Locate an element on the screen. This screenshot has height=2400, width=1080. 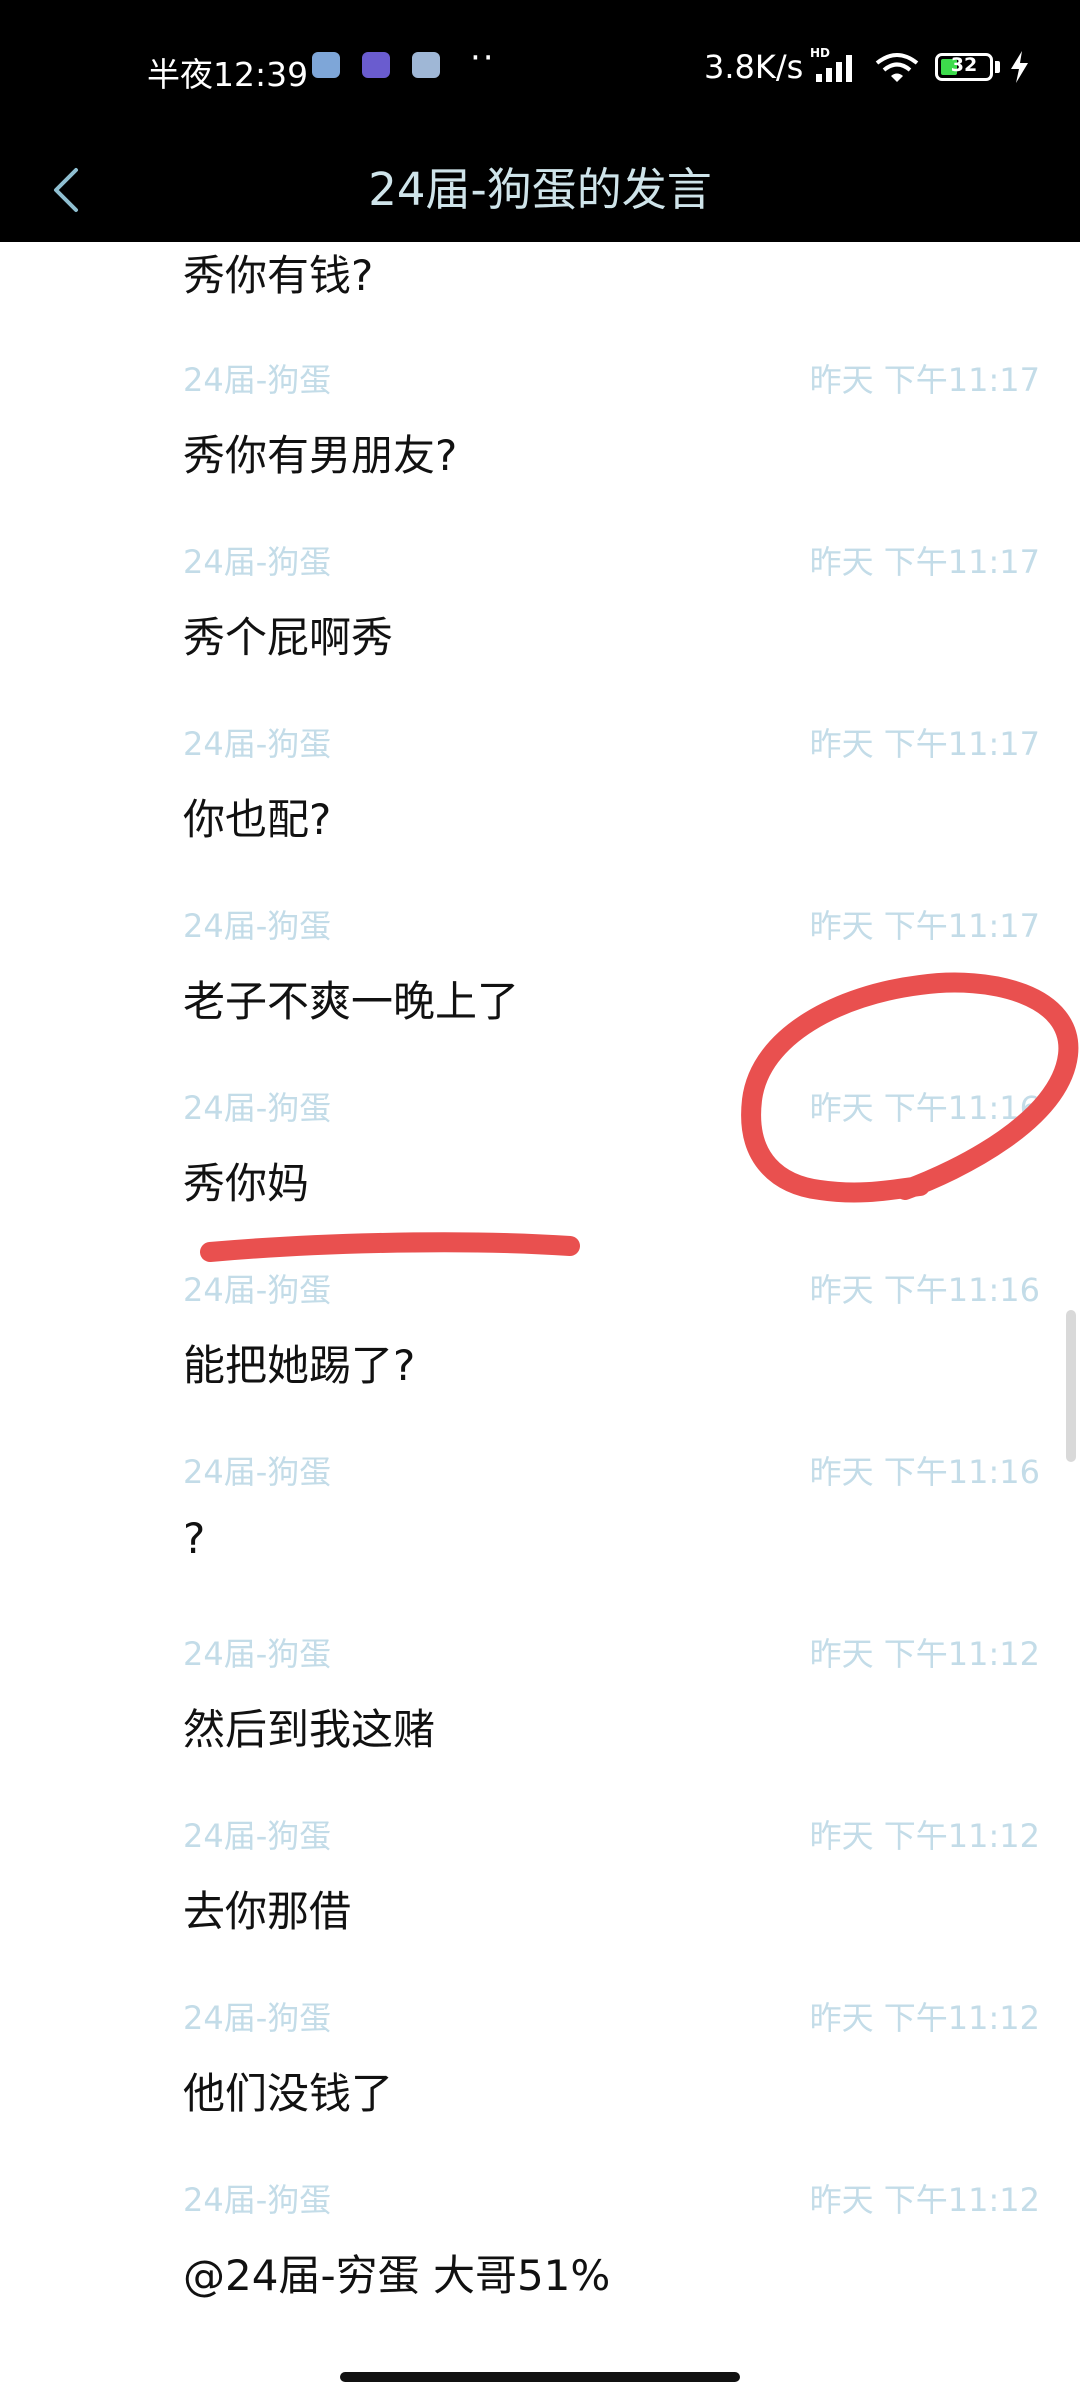
message-text: 秀你有钱? is located at coordinates (278, 275).